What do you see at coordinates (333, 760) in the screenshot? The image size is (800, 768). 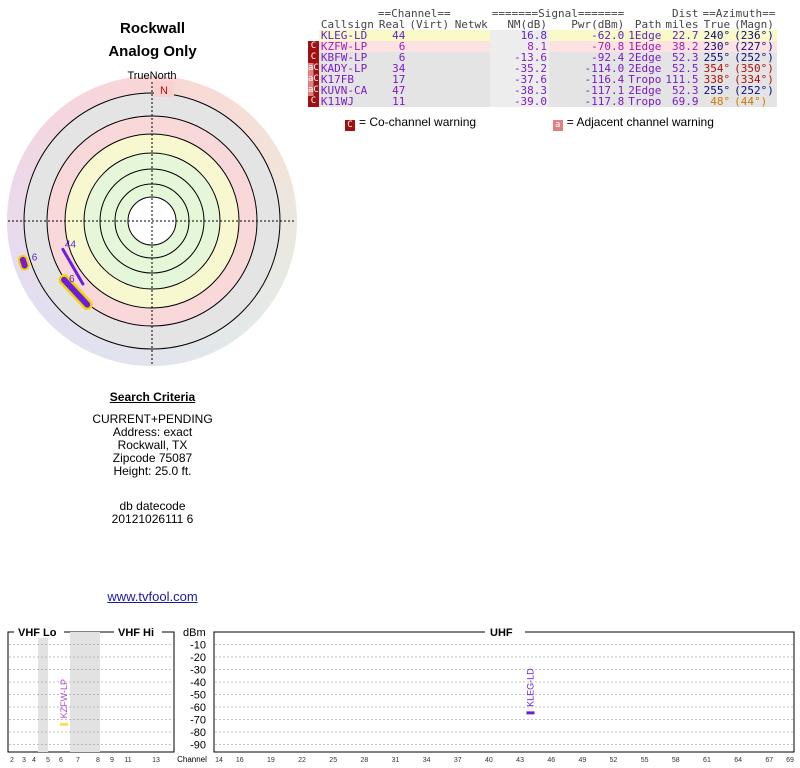 I see `channel-tick: 25` at bounding box center [333, 760].